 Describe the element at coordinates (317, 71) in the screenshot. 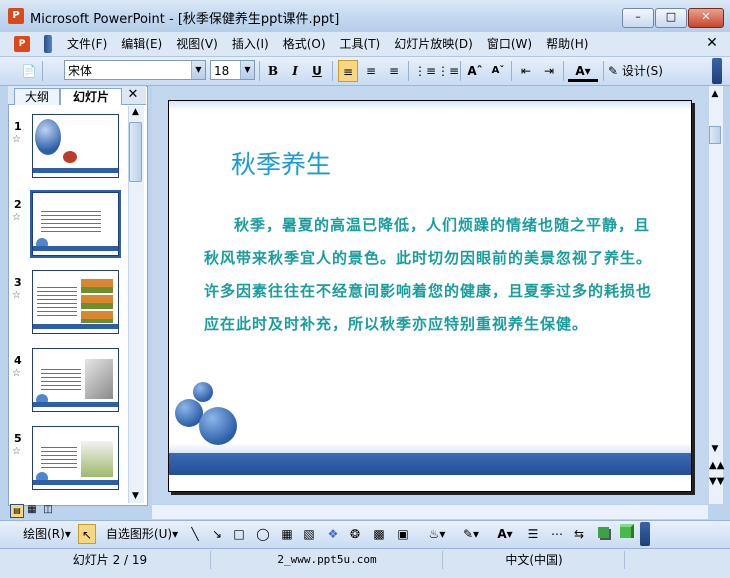

I see `underline-button: U` at that location.